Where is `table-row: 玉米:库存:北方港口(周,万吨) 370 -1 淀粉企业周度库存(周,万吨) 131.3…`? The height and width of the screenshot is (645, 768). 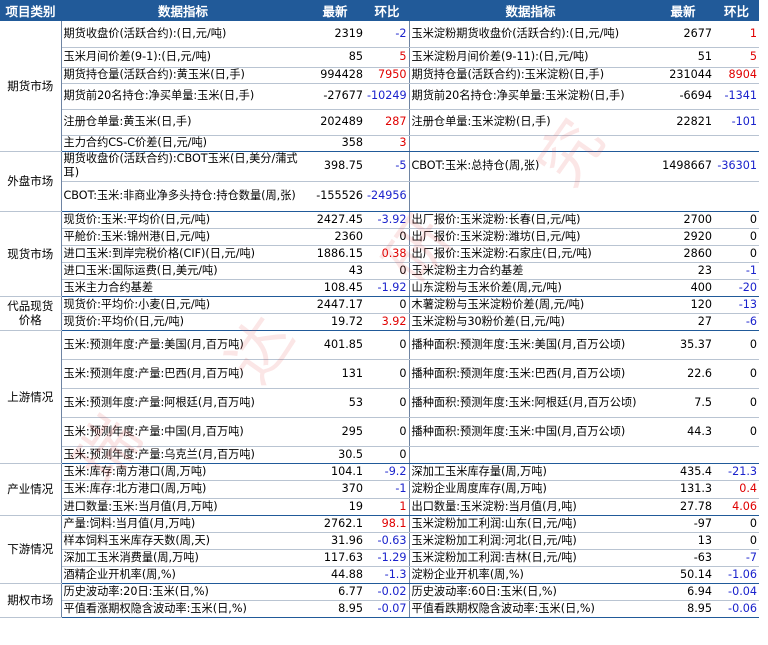 table-row: 玉米:库存:北方港口(周,万吨) 370 -1 淀粉企业周度库存(周,万吨) 131.3… is located at coordinates (379, 489).